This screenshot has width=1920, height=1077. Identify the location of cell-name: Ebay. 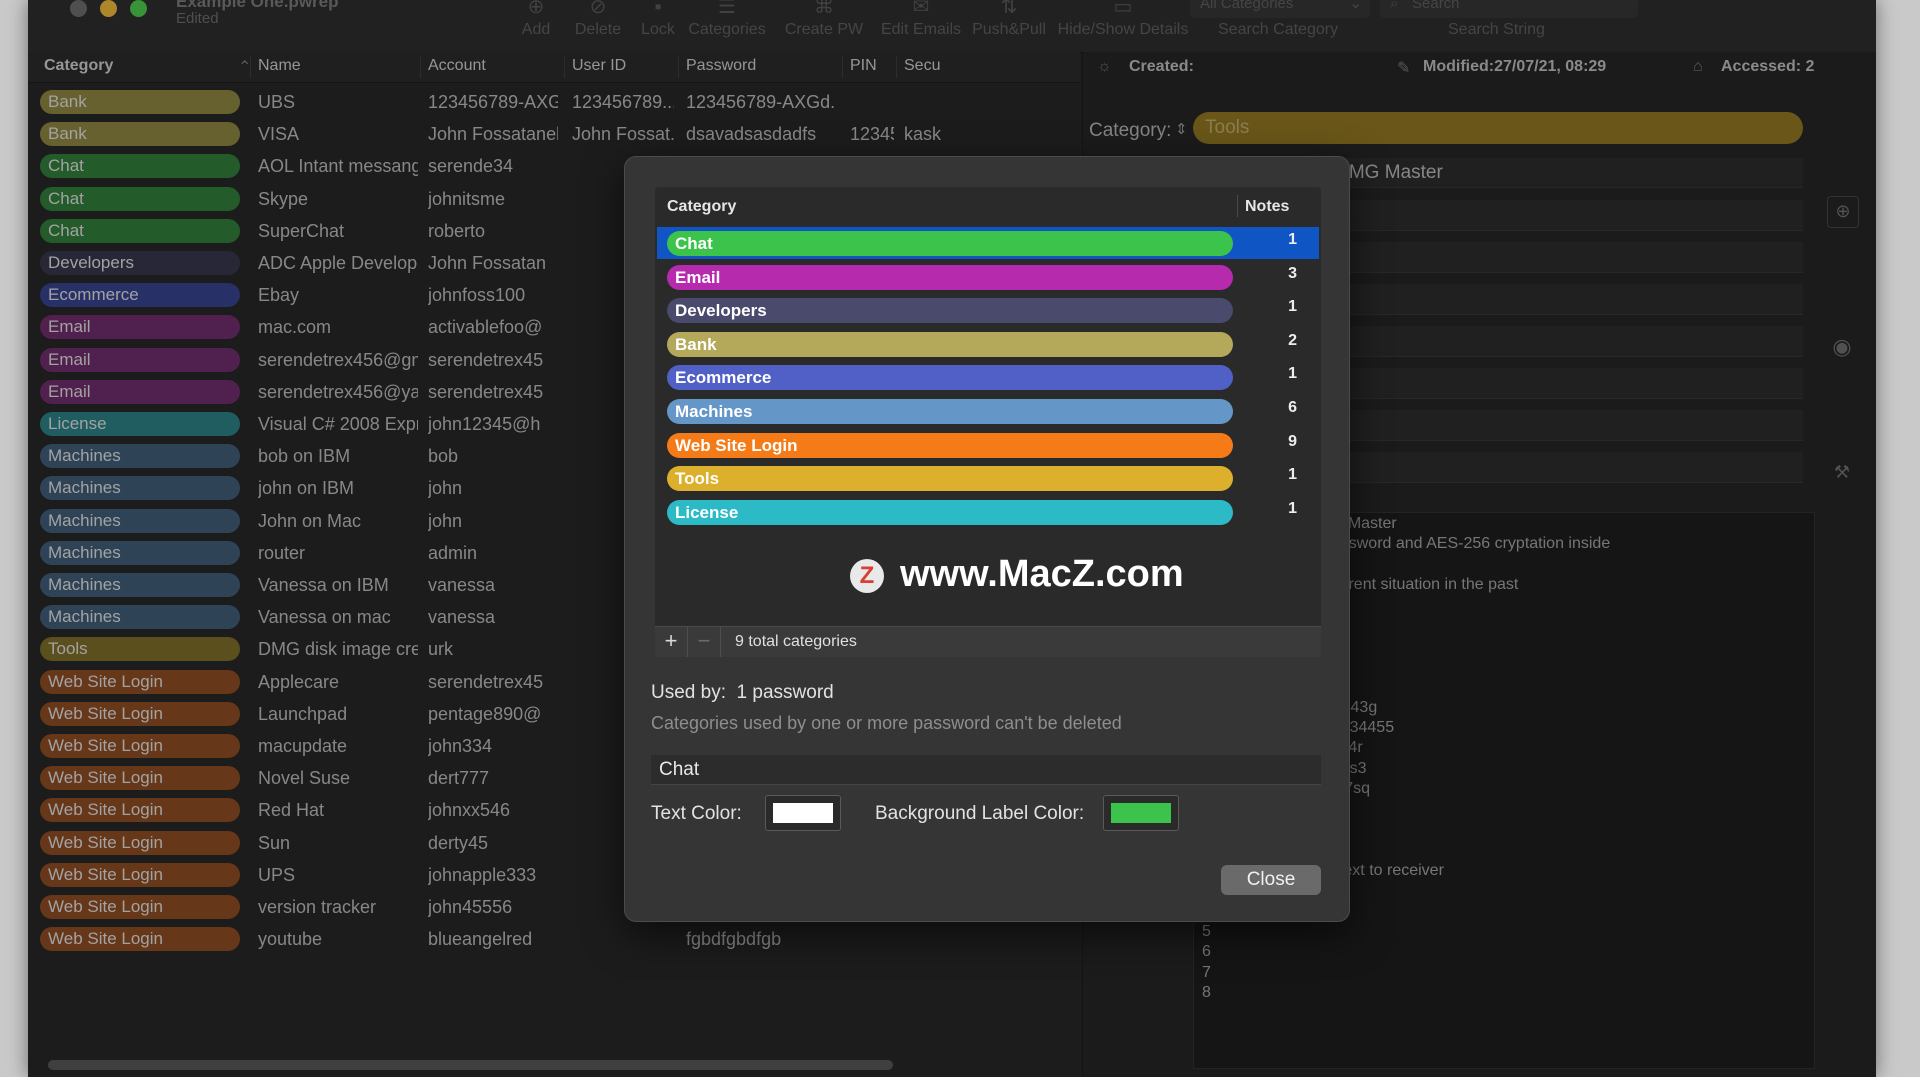
(279, 295).